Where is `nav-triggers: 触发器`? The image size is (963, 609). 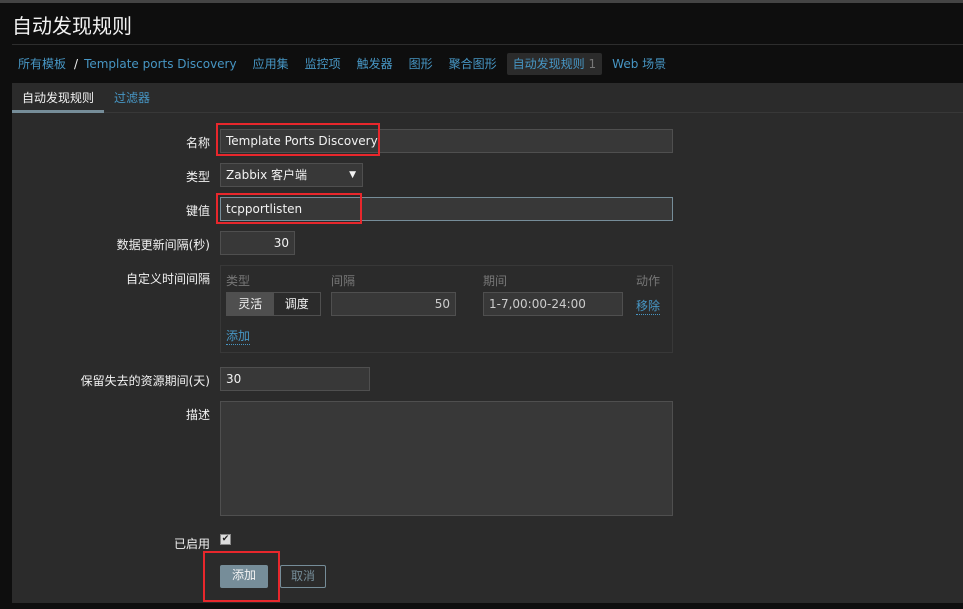 nav-triggers: 触发器 is located at coordinates (375, 64).